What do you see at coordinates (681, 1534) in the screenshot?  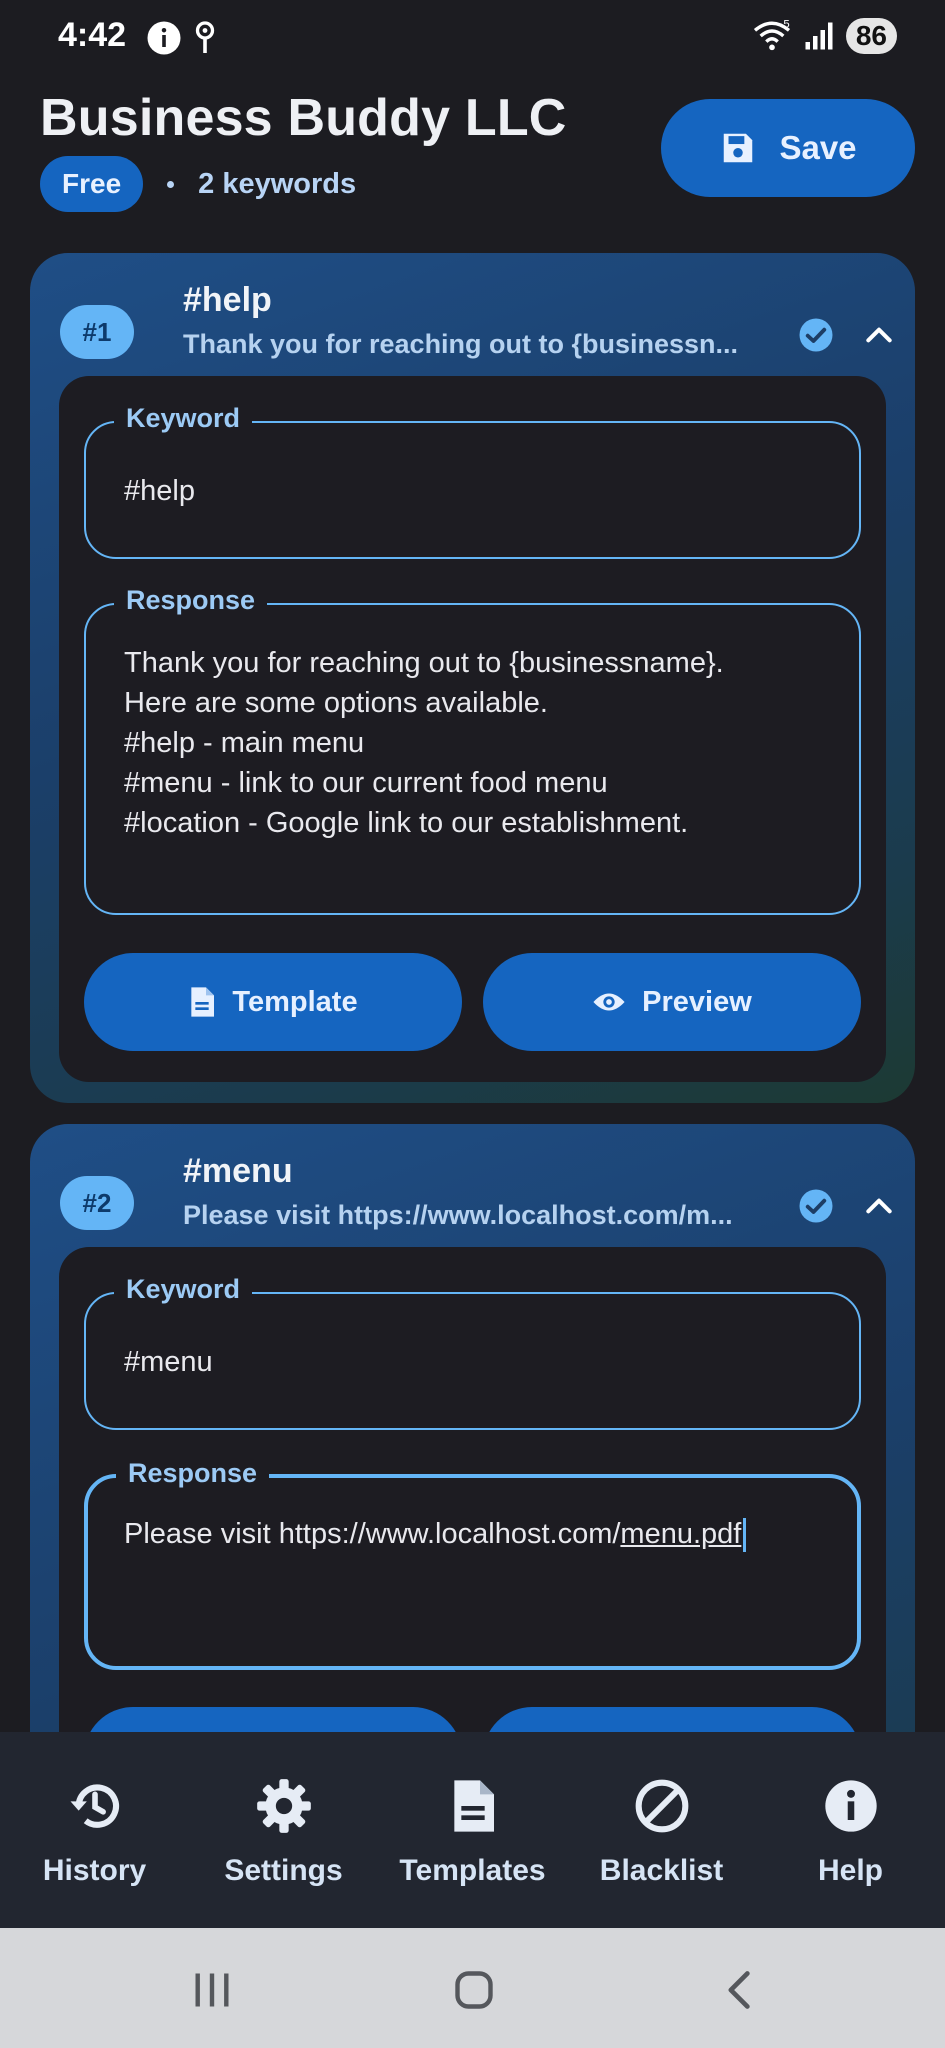 I see `response-link-text: menu.pdf` at bounding box center [681, 1534].